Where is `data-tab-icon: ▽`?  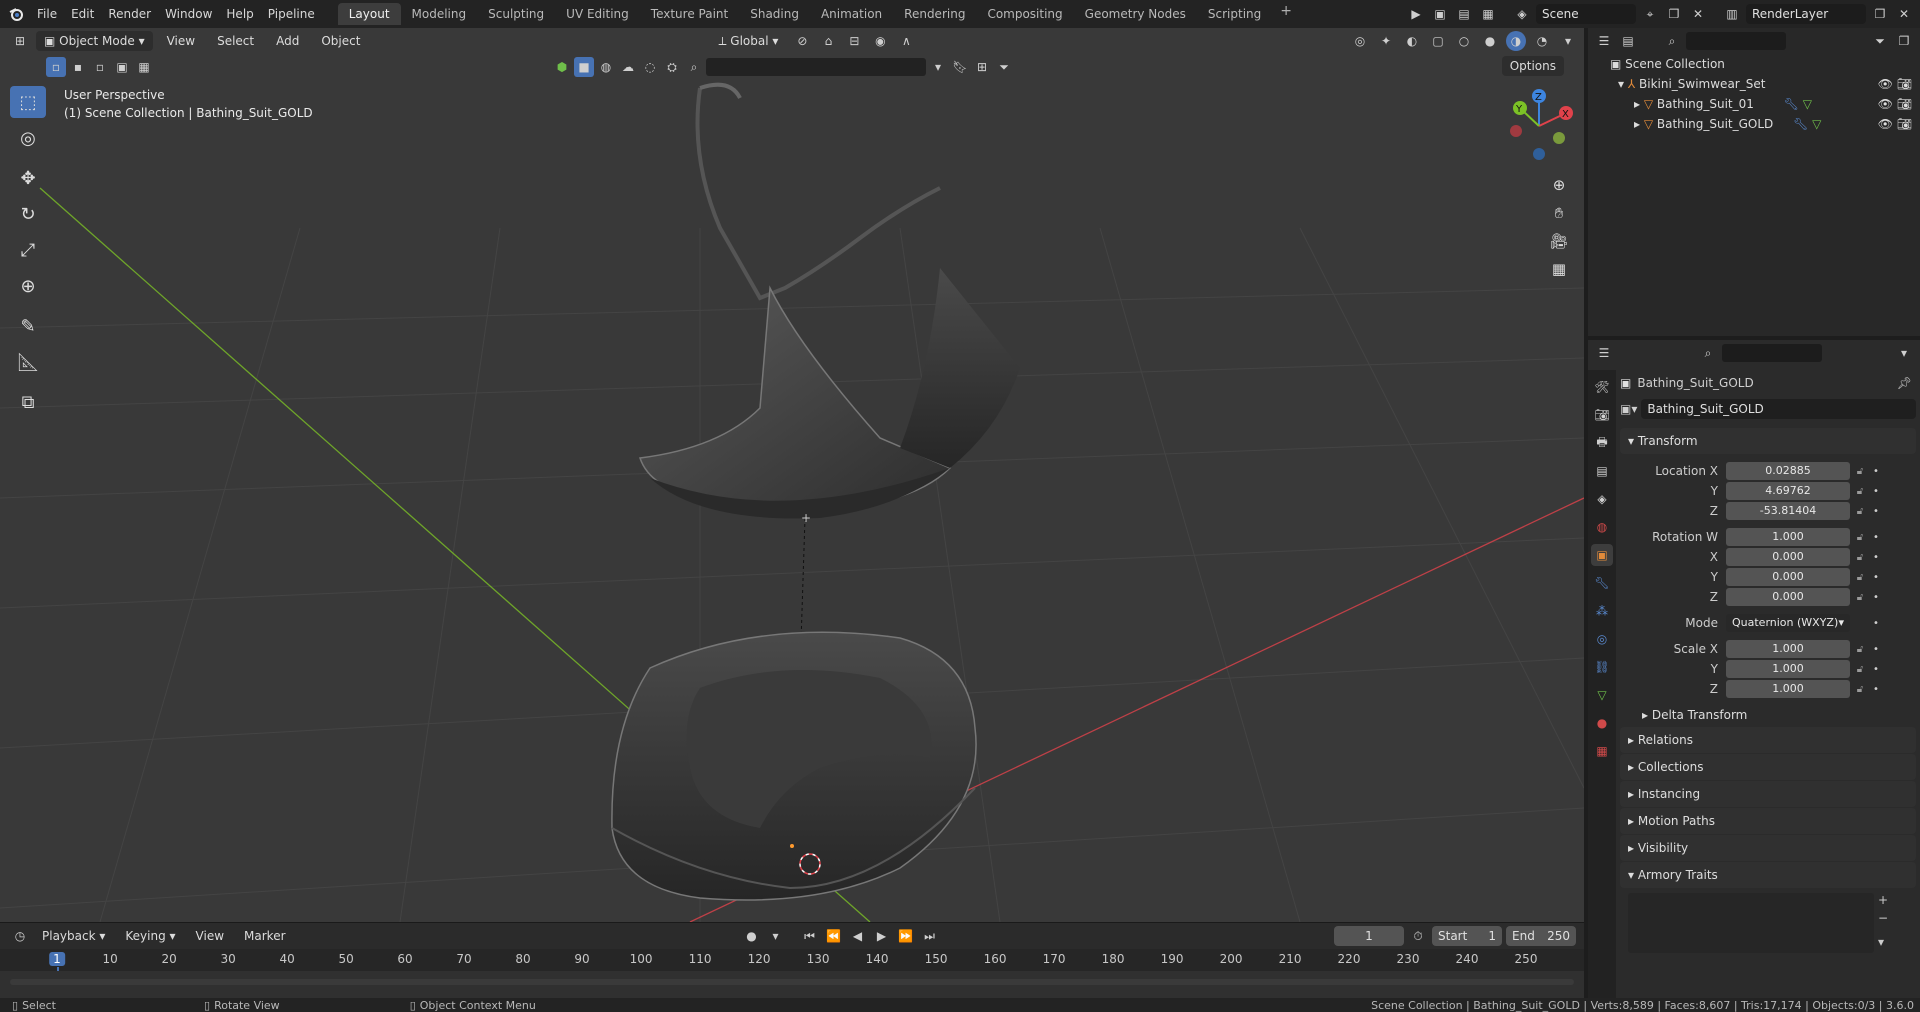
data-tab-icon: ▽ is located at coordinates (1602, 695).